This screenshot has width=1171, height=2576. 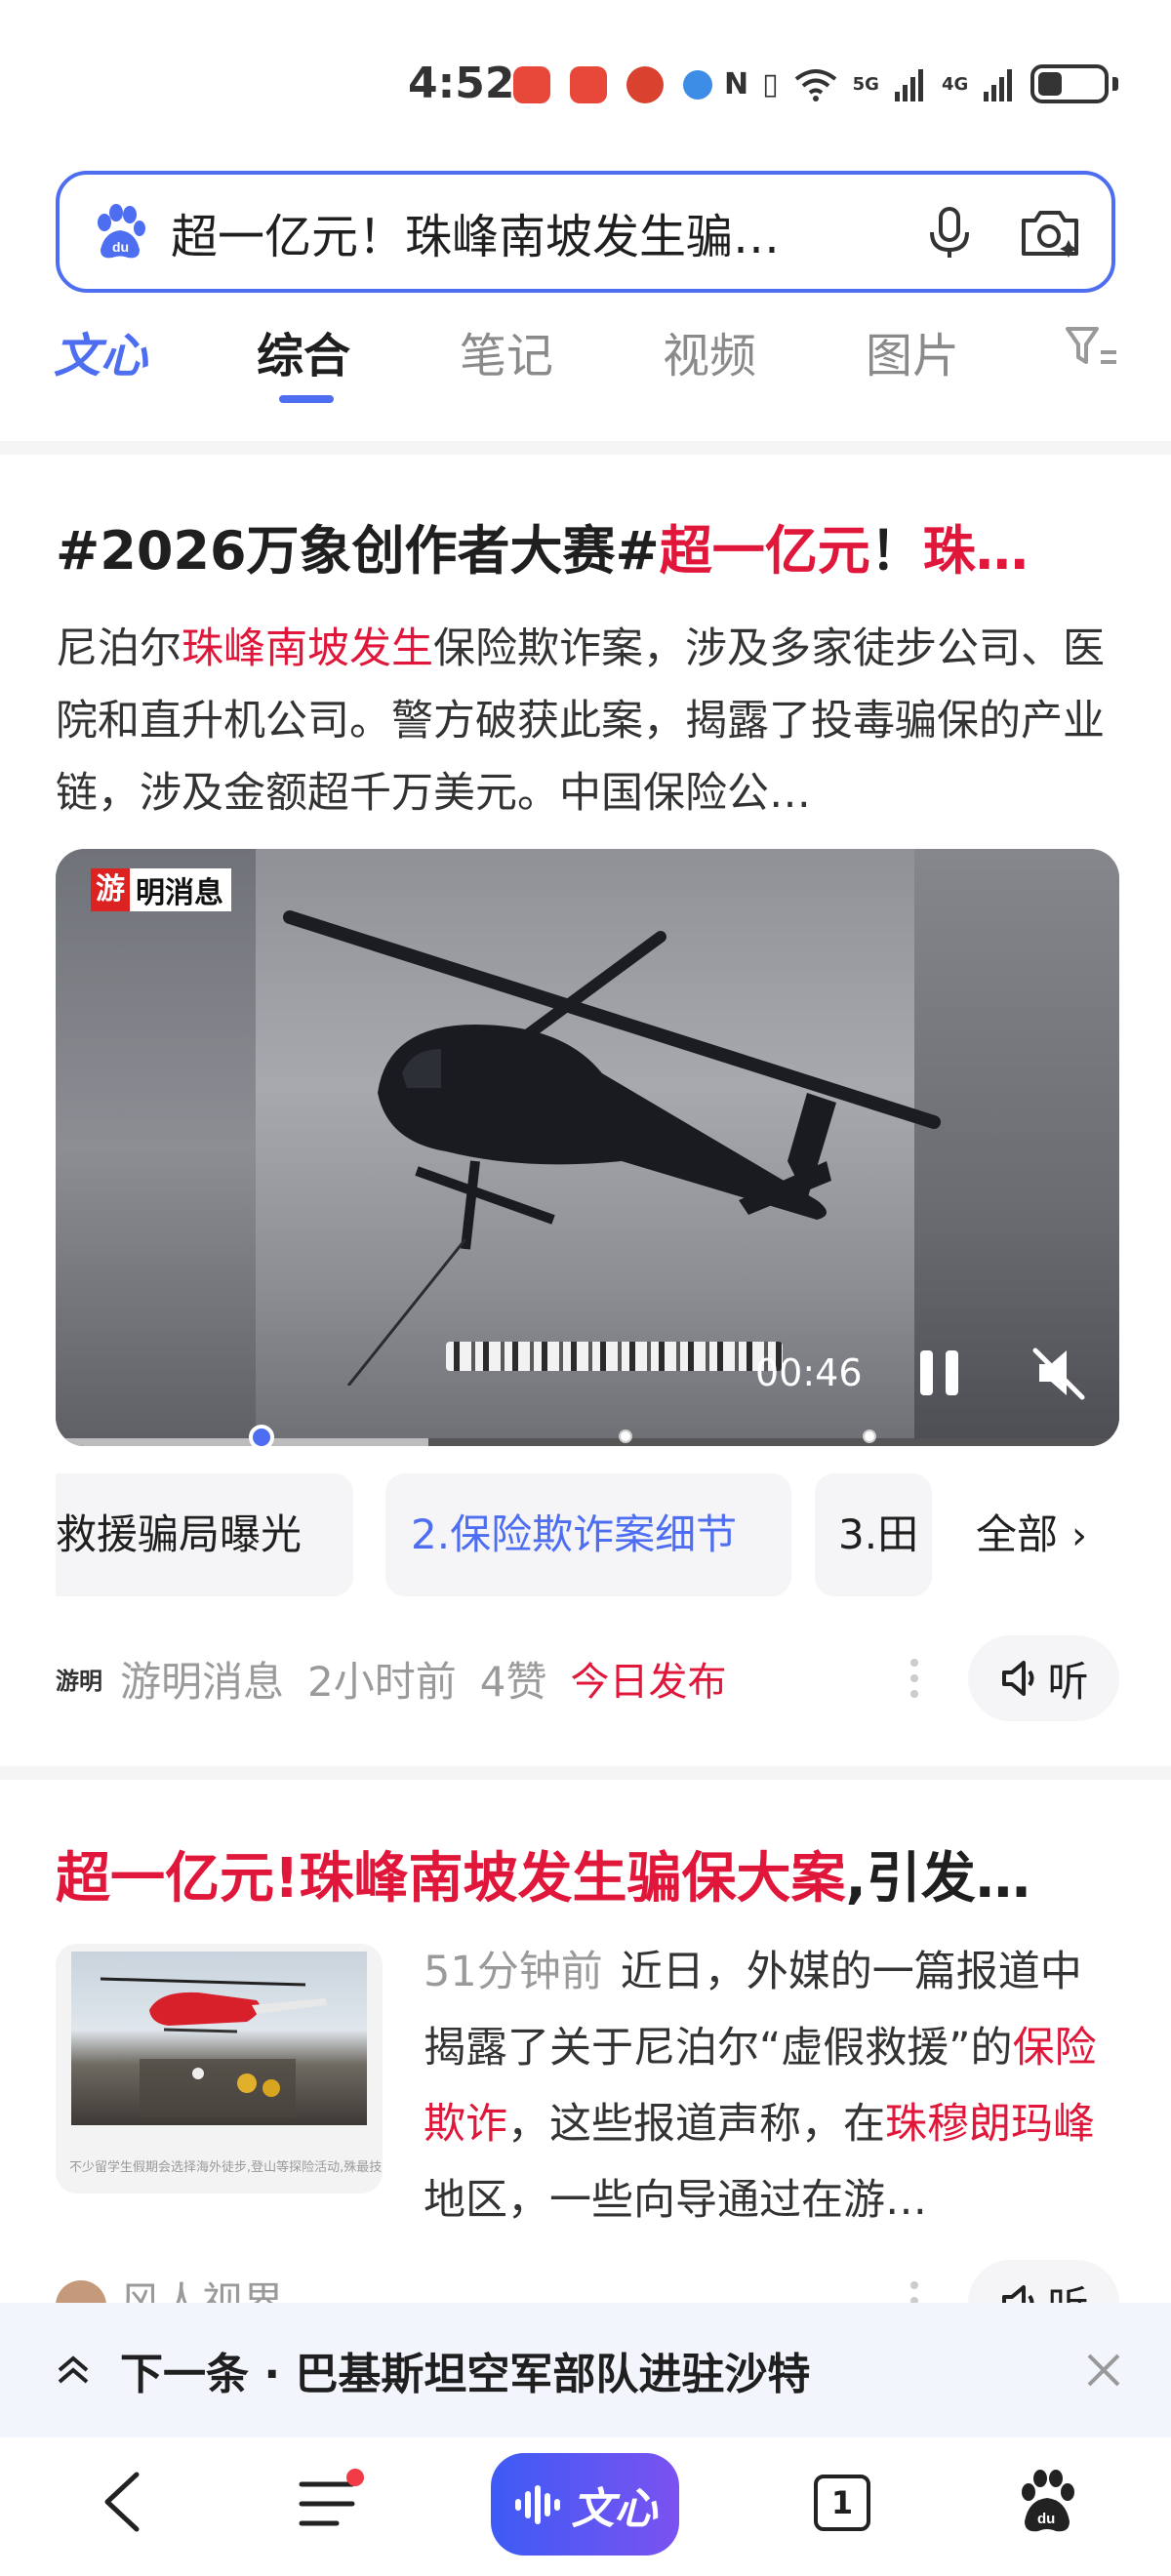 I want to click on notification-icons, so click(x=612, y=84).